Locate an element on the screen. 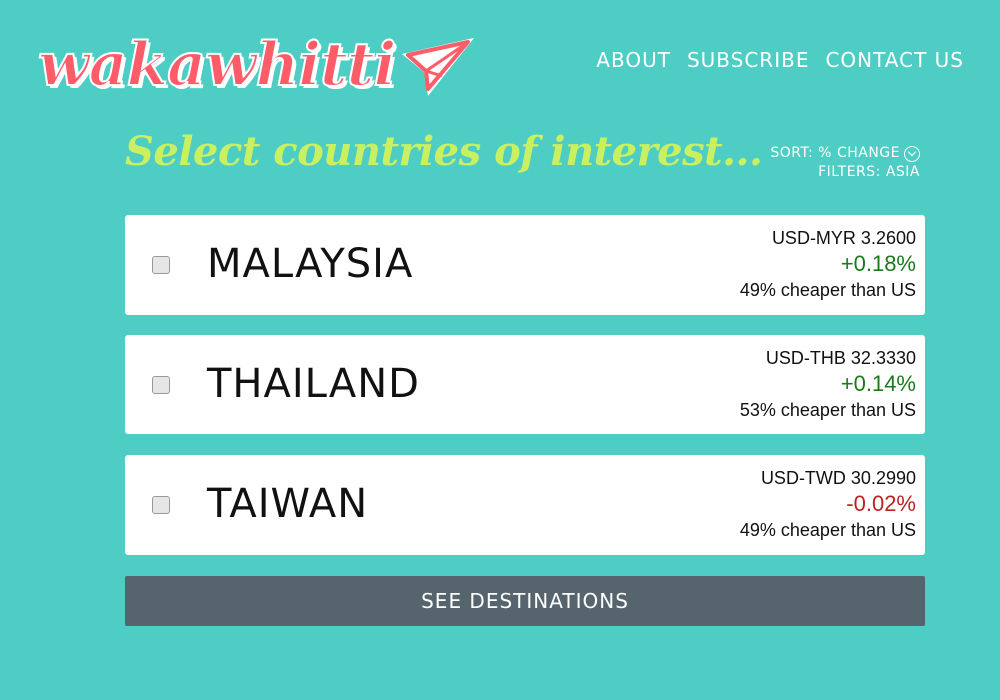 The height and width of the screenshot is (700, 1000). nav-contact-us: CONTACT US is located at coordinates (894, 60).